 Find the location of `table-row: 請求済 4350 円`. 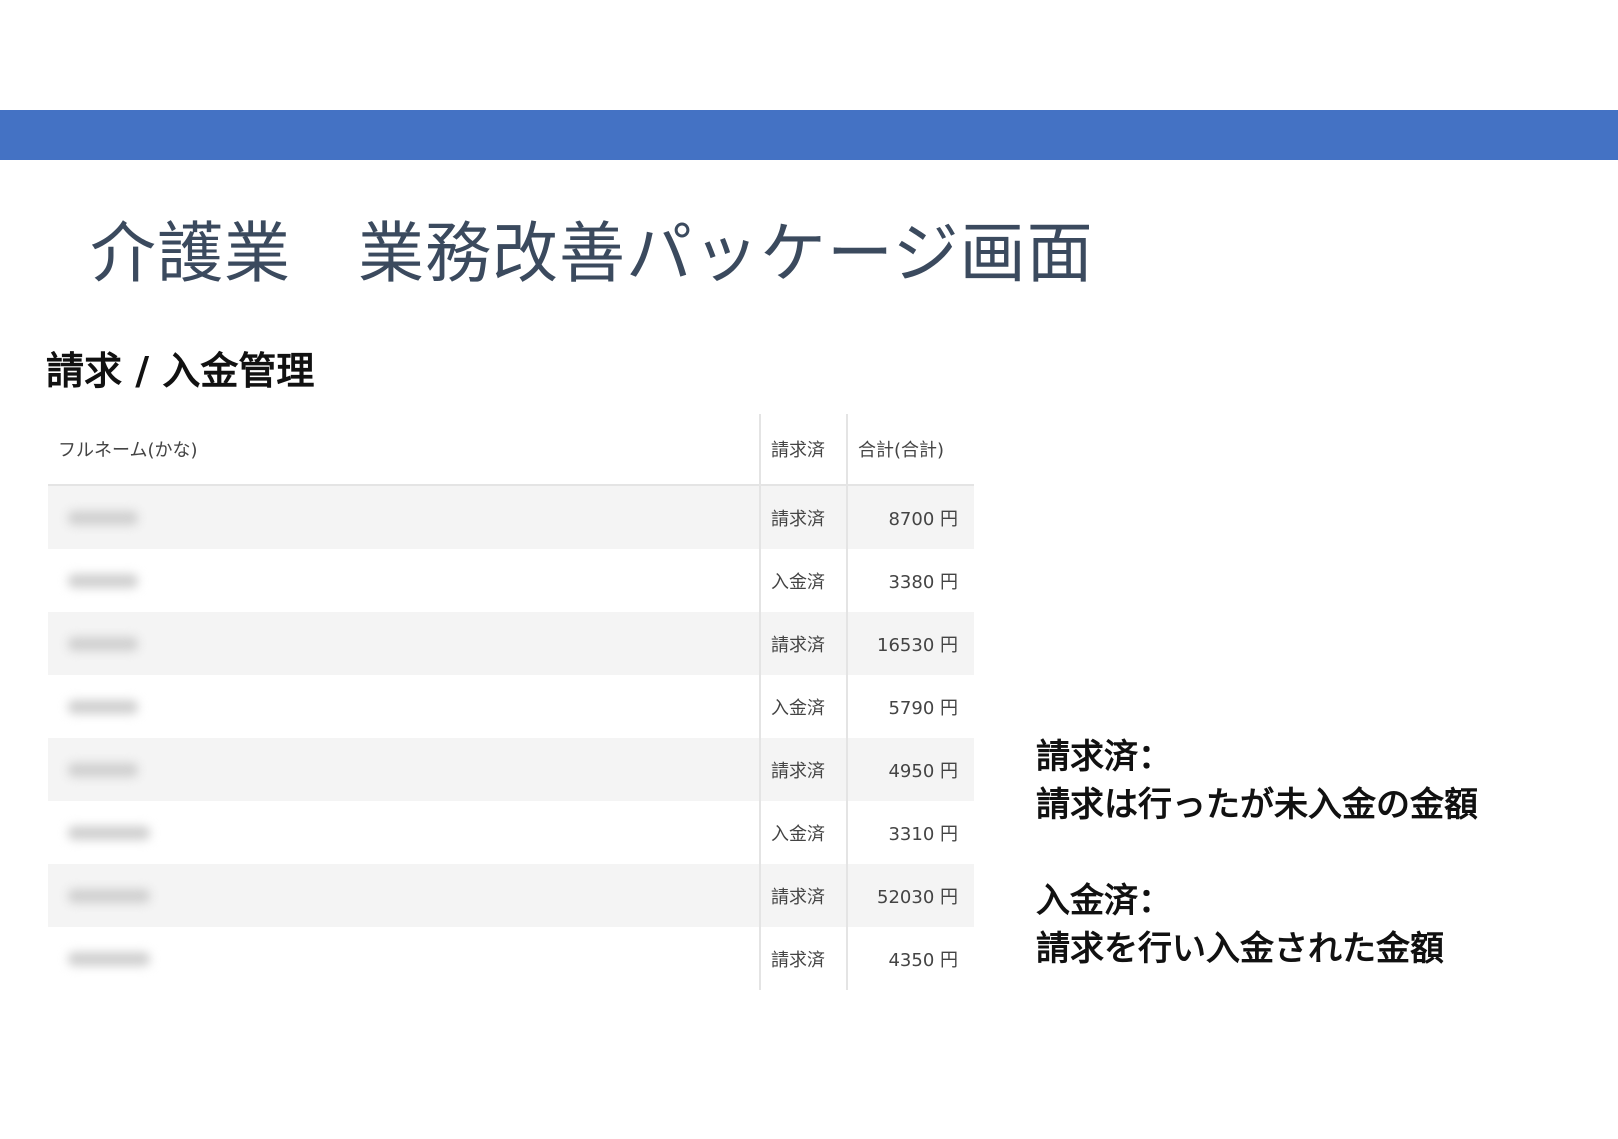

table-row: 請求済 4350 円 is located at coordinates (511, 958).